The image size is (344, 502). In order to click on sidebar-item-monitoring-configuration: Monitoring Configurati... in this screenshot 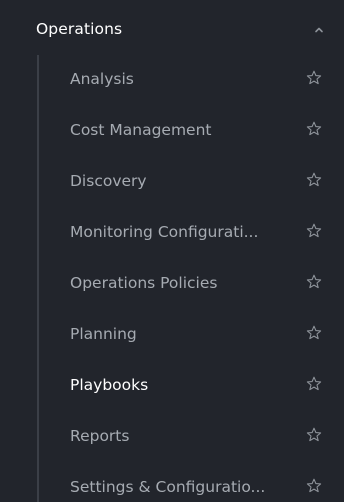, I will do `click(172, 233)`.